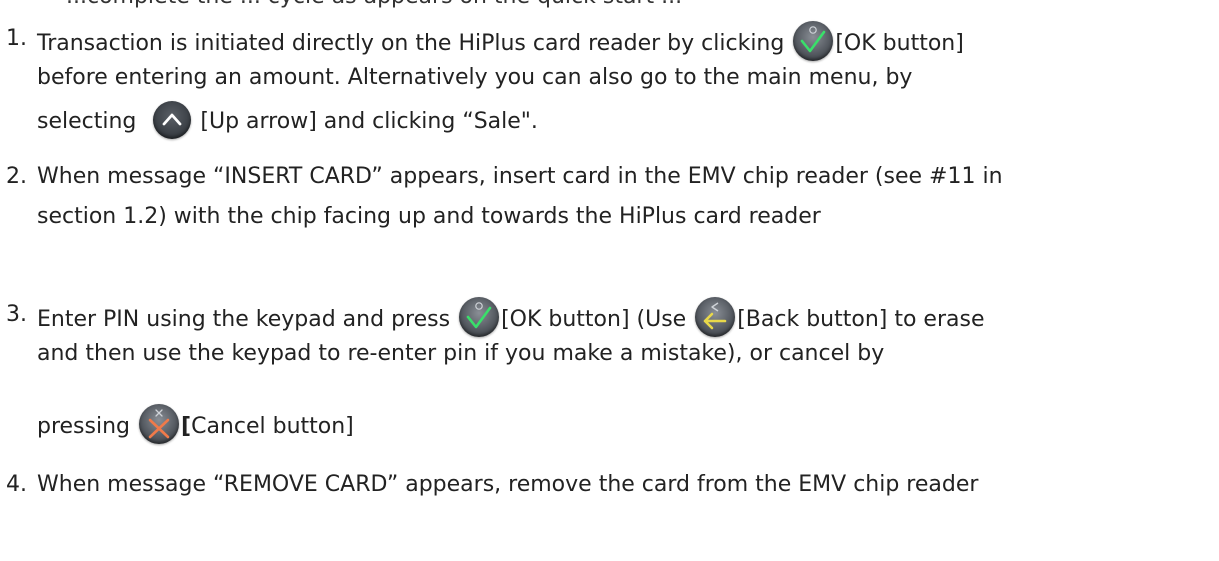  Describe the element at coordinates (172, 120) in the screenshot. I see `up-arrow-button-icon` at that location.